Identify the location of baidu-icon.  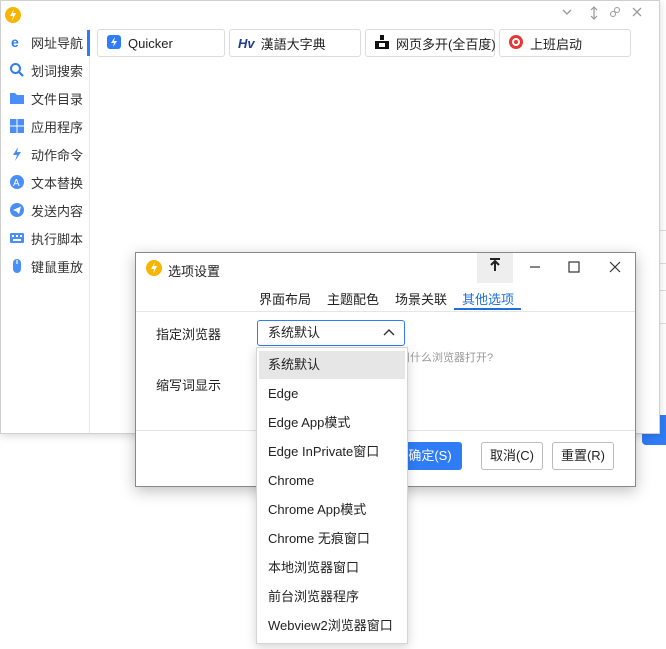
(382, 43).